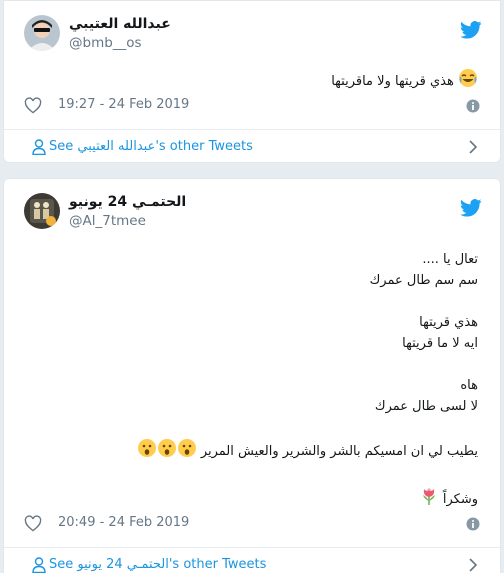 The image size is (504, 573). I want to click on author-handle: @bmb__os, so click(105, 43).